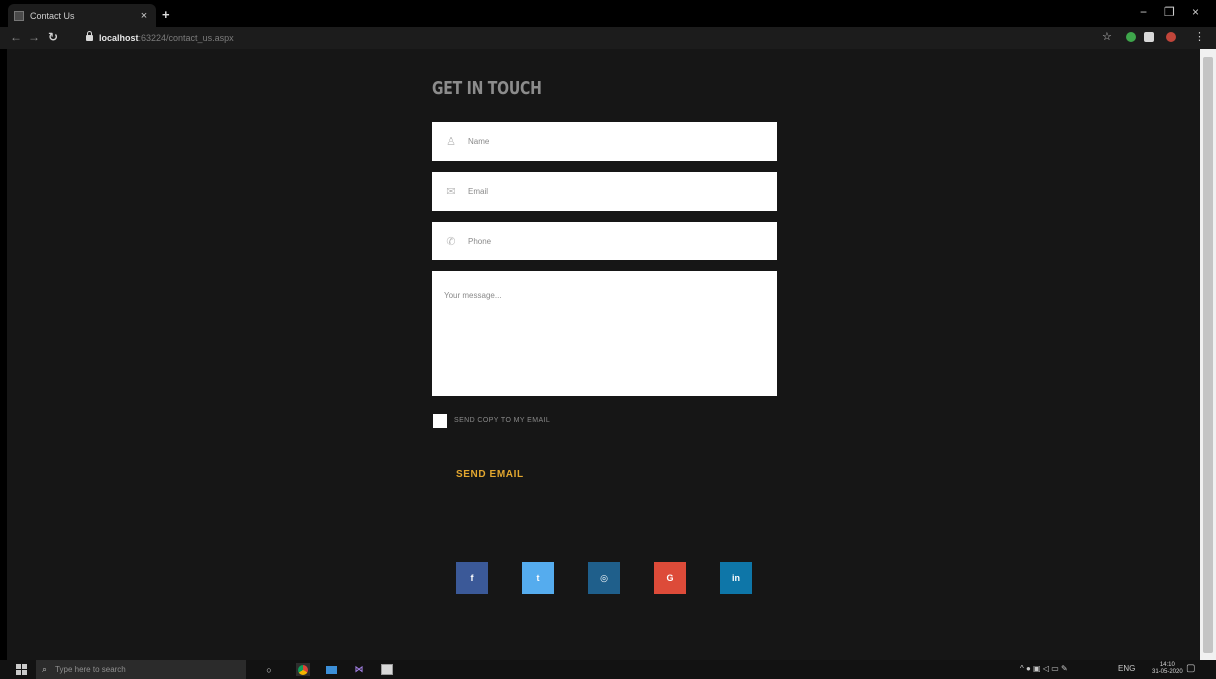  What do you see at coordinates (331, 669) in the screenshot?
I see `mail-icon` at bounding box center [331, 669].